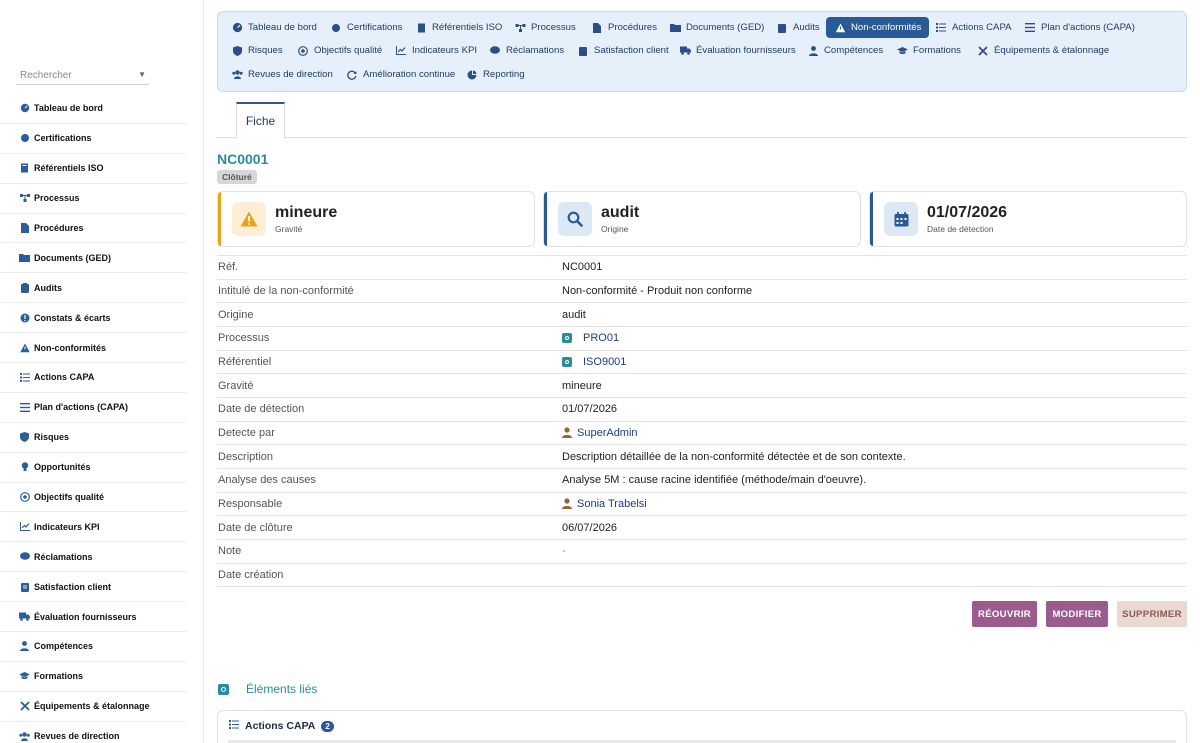  Describe the element at coordinates (93, 288) in the screenshot. I see `sidebar-item-audits: Audits` at that location.